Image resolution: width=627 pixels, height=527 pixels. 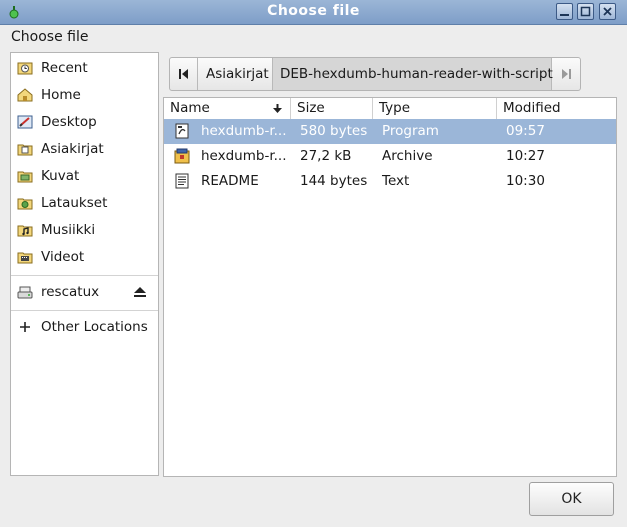 What do you see at coordinates (50, 37) in the screenshot?
I see `dialog-header: Choose file` at bounding box center [50, 37].